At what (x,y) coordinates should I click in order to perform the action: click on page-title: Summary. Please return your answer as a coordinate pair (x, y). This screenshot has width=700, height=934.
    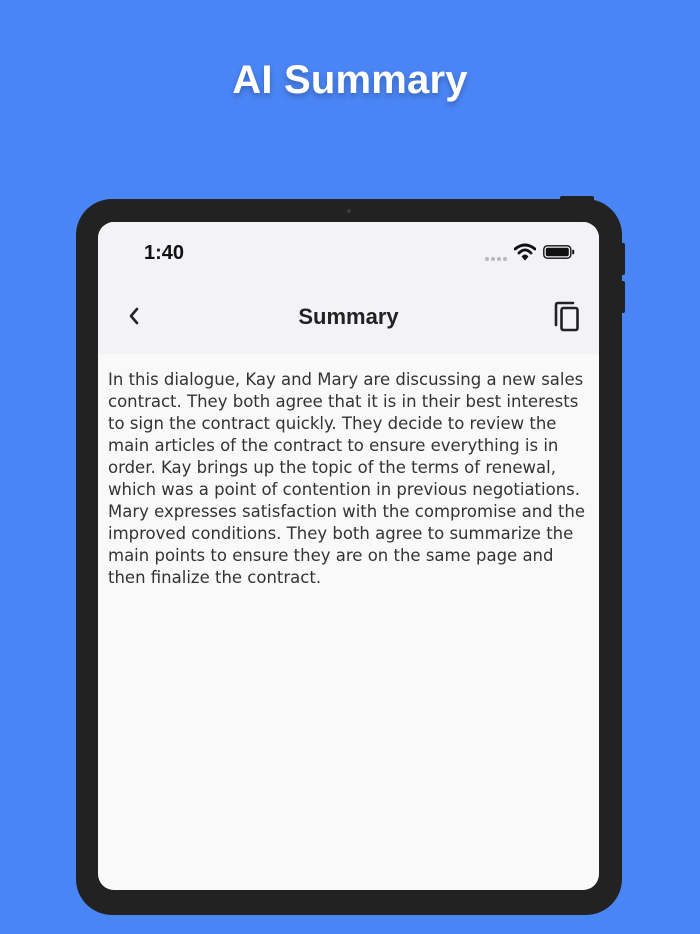
    Looking at the image, I should click on (348, 316).